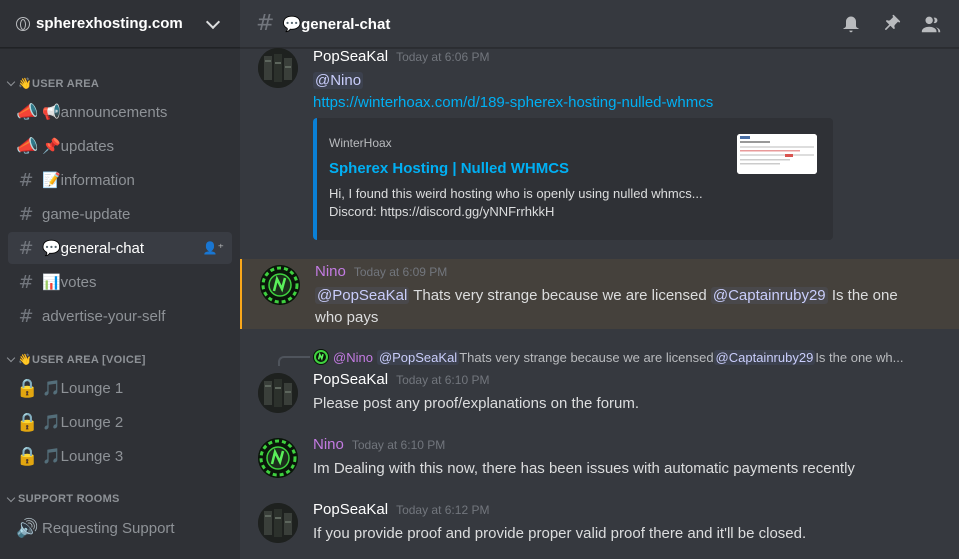 The width and height of the screenshot is (959, 559). What do you see at coordinates (120, 83) in the screenshot?
I see `category-user-area: 👋USER AREA` at bounding box center [120, 83].